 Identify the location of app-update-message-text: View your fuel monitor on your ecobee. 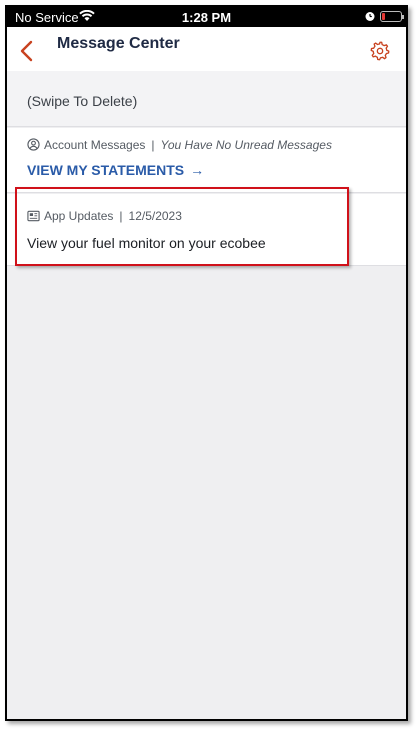
(146, 243).